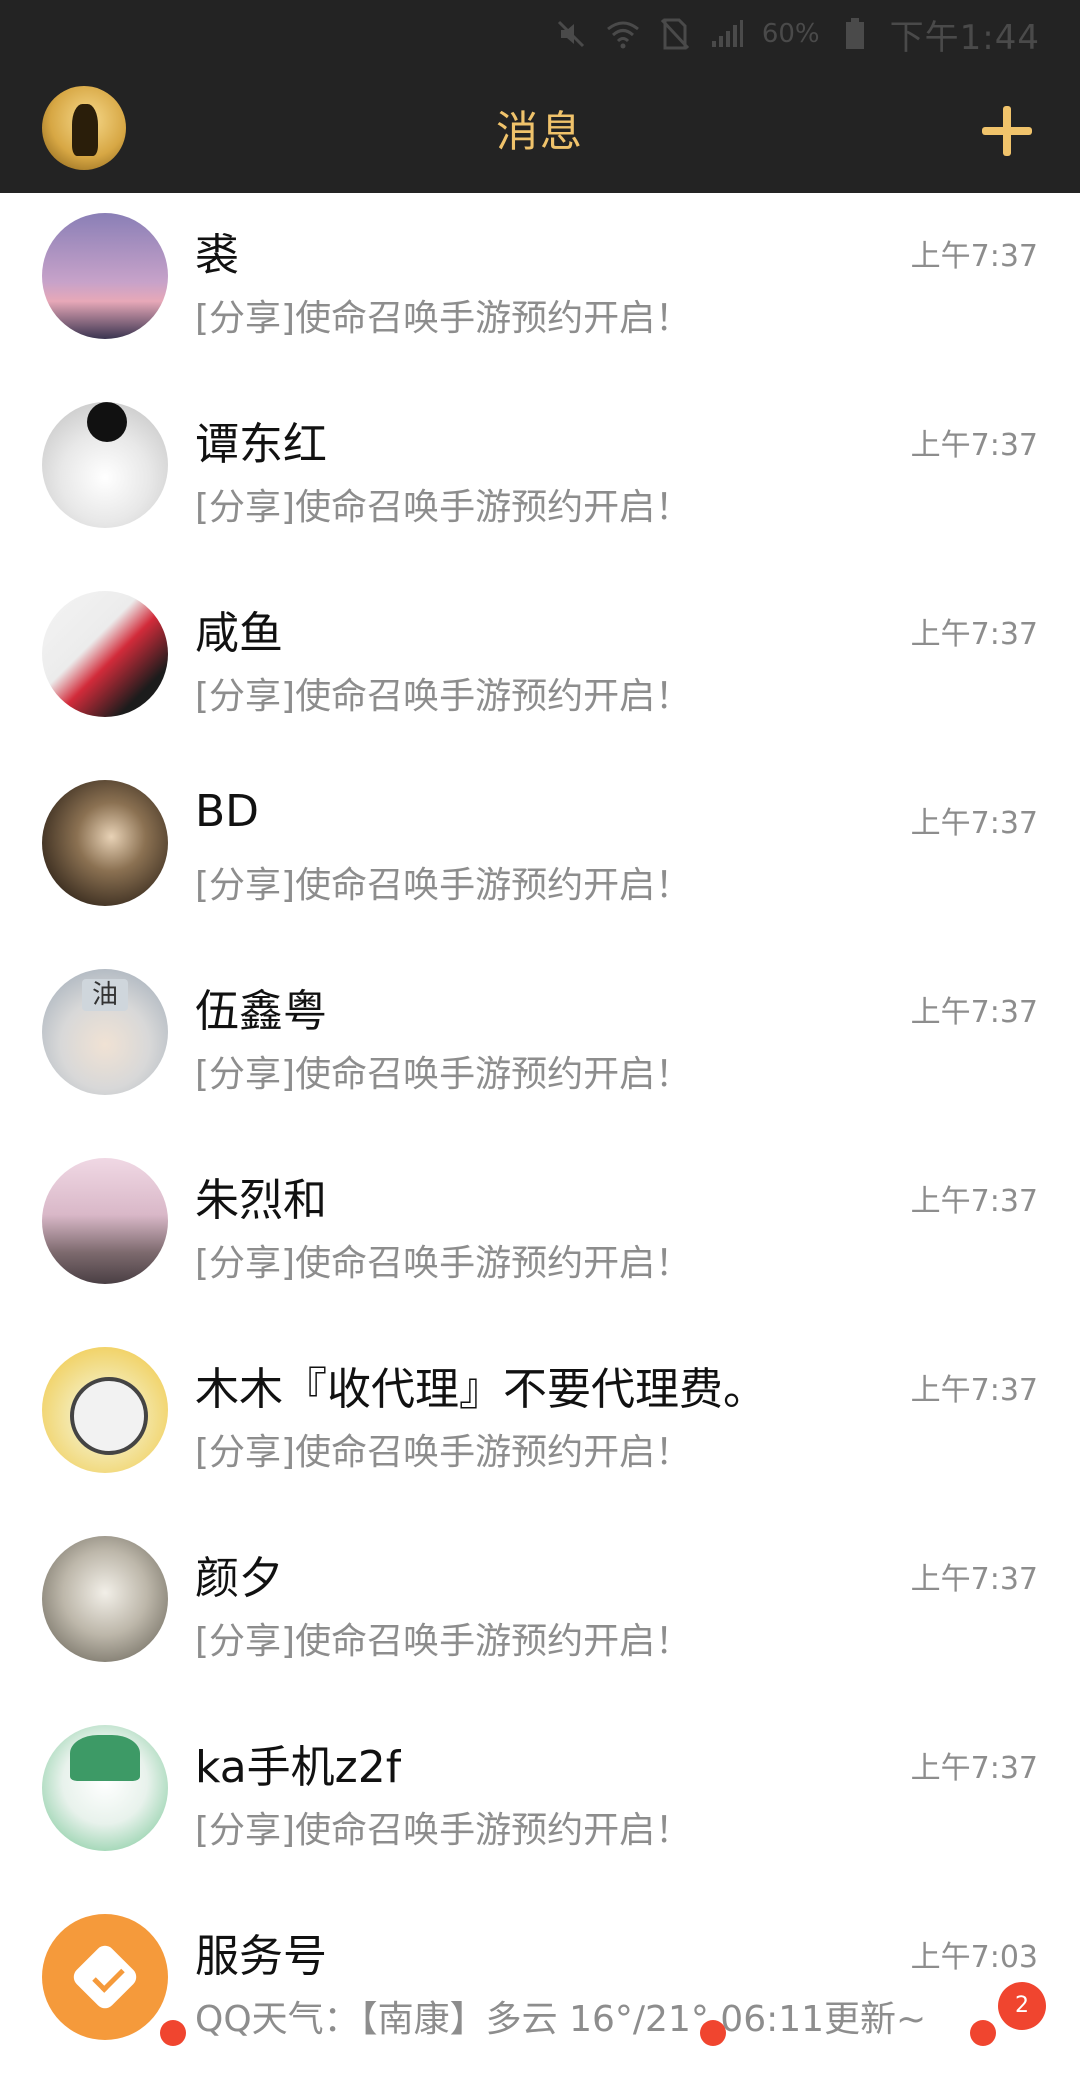  What do you see at coordinates (1007, 131) in the screenshot?
I see `plus-icon` at bounding box center [1007, 131].